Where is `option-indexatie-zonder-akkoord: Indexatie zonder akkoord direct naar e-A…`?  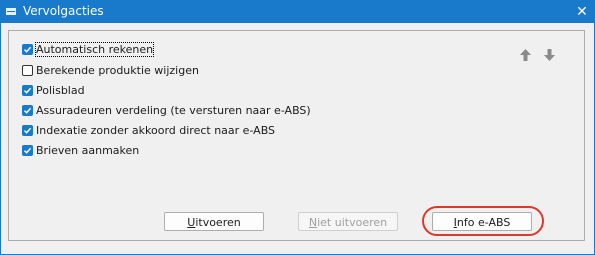
option-indexatie-zonder-akkoord: Indexatie zonder akkoord direct naar e-A… is located at coordinates (148, 130).